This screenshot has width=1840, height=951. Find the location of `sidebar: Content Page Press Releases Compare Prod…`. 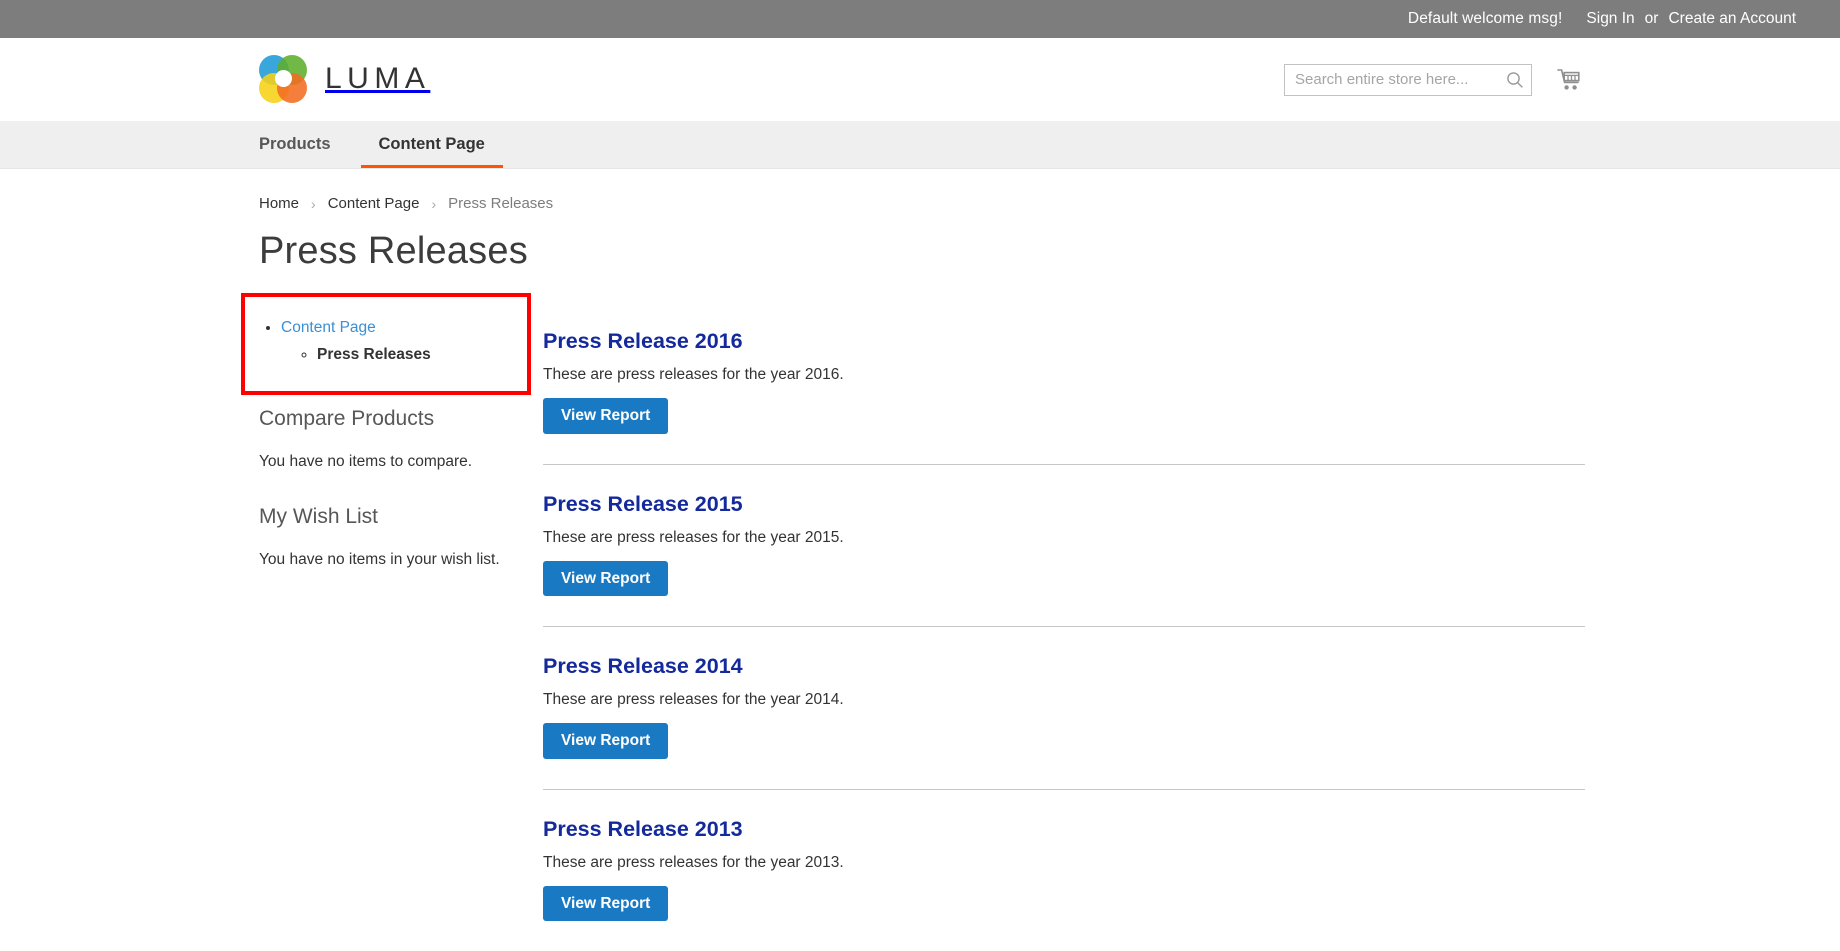

sidebar: Content Page Press Releases Compare Prod… is located at coordinates (386, 448).